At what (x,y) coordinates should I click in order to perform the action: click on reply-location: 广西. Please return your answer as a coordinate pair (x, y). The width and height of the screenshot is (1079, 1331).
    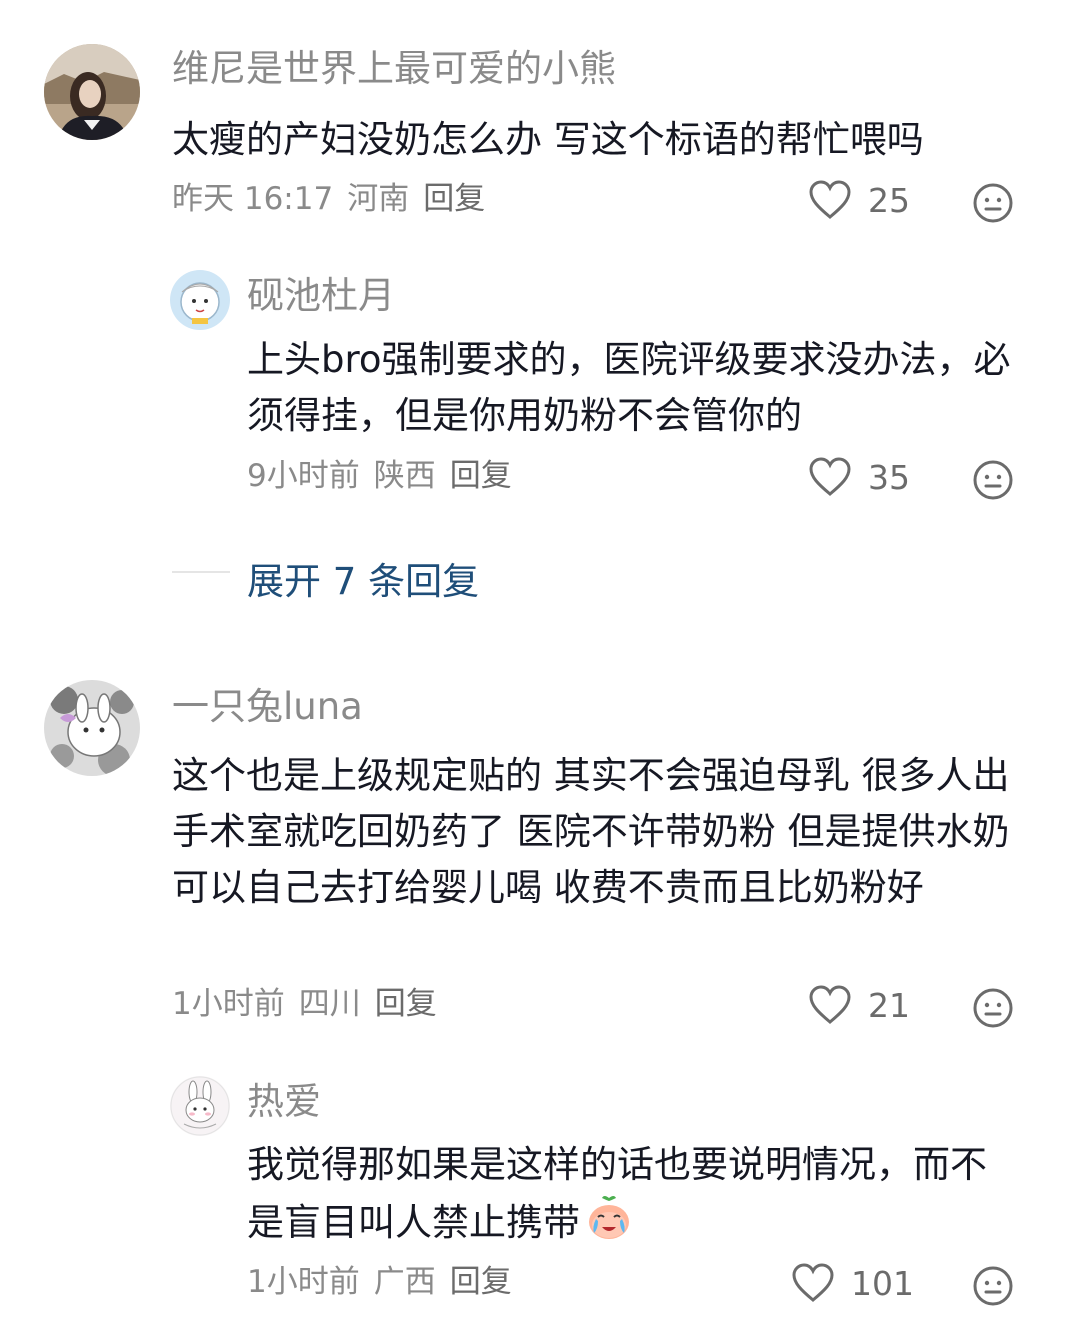
    Looking at the image, I should click on (404, 1282).